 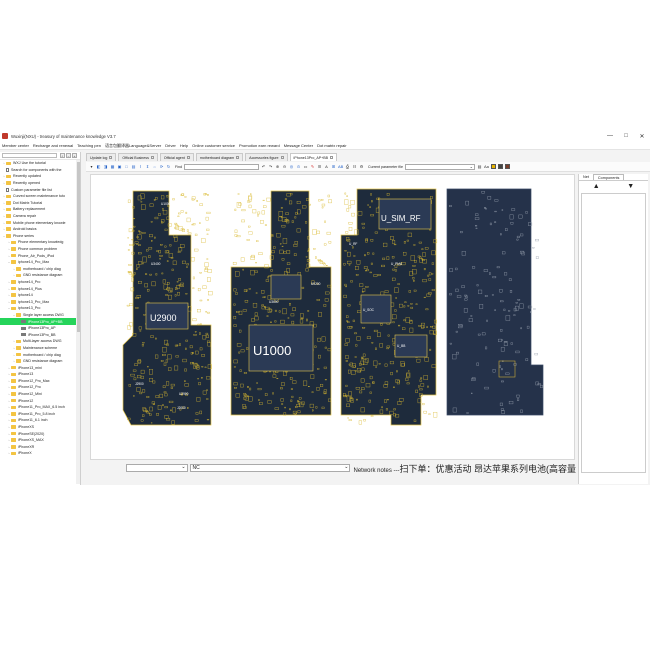 I want to click on pointer-icon: ▾, so click(x=91, y=166).